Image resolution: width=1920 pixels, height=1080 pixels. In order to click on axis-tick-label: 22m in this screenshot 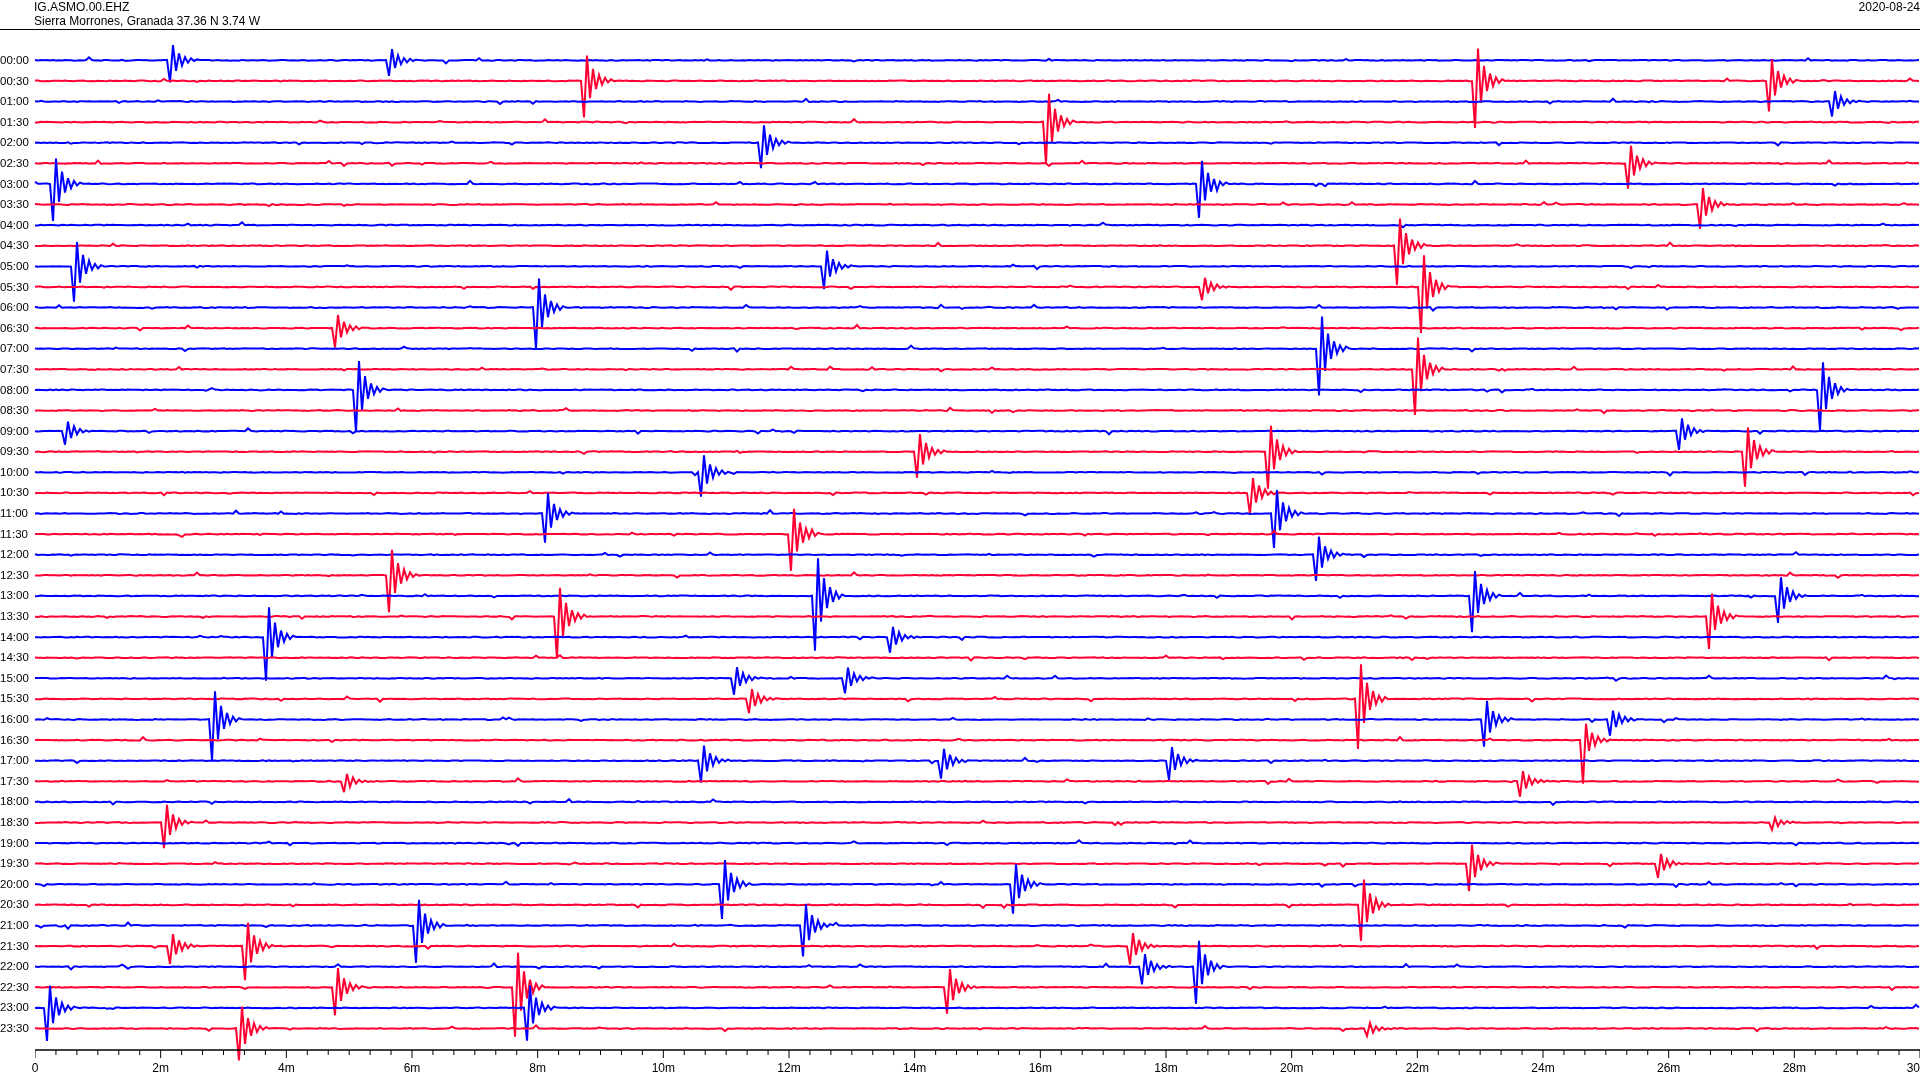, I will do `click(1417, 1067)`.